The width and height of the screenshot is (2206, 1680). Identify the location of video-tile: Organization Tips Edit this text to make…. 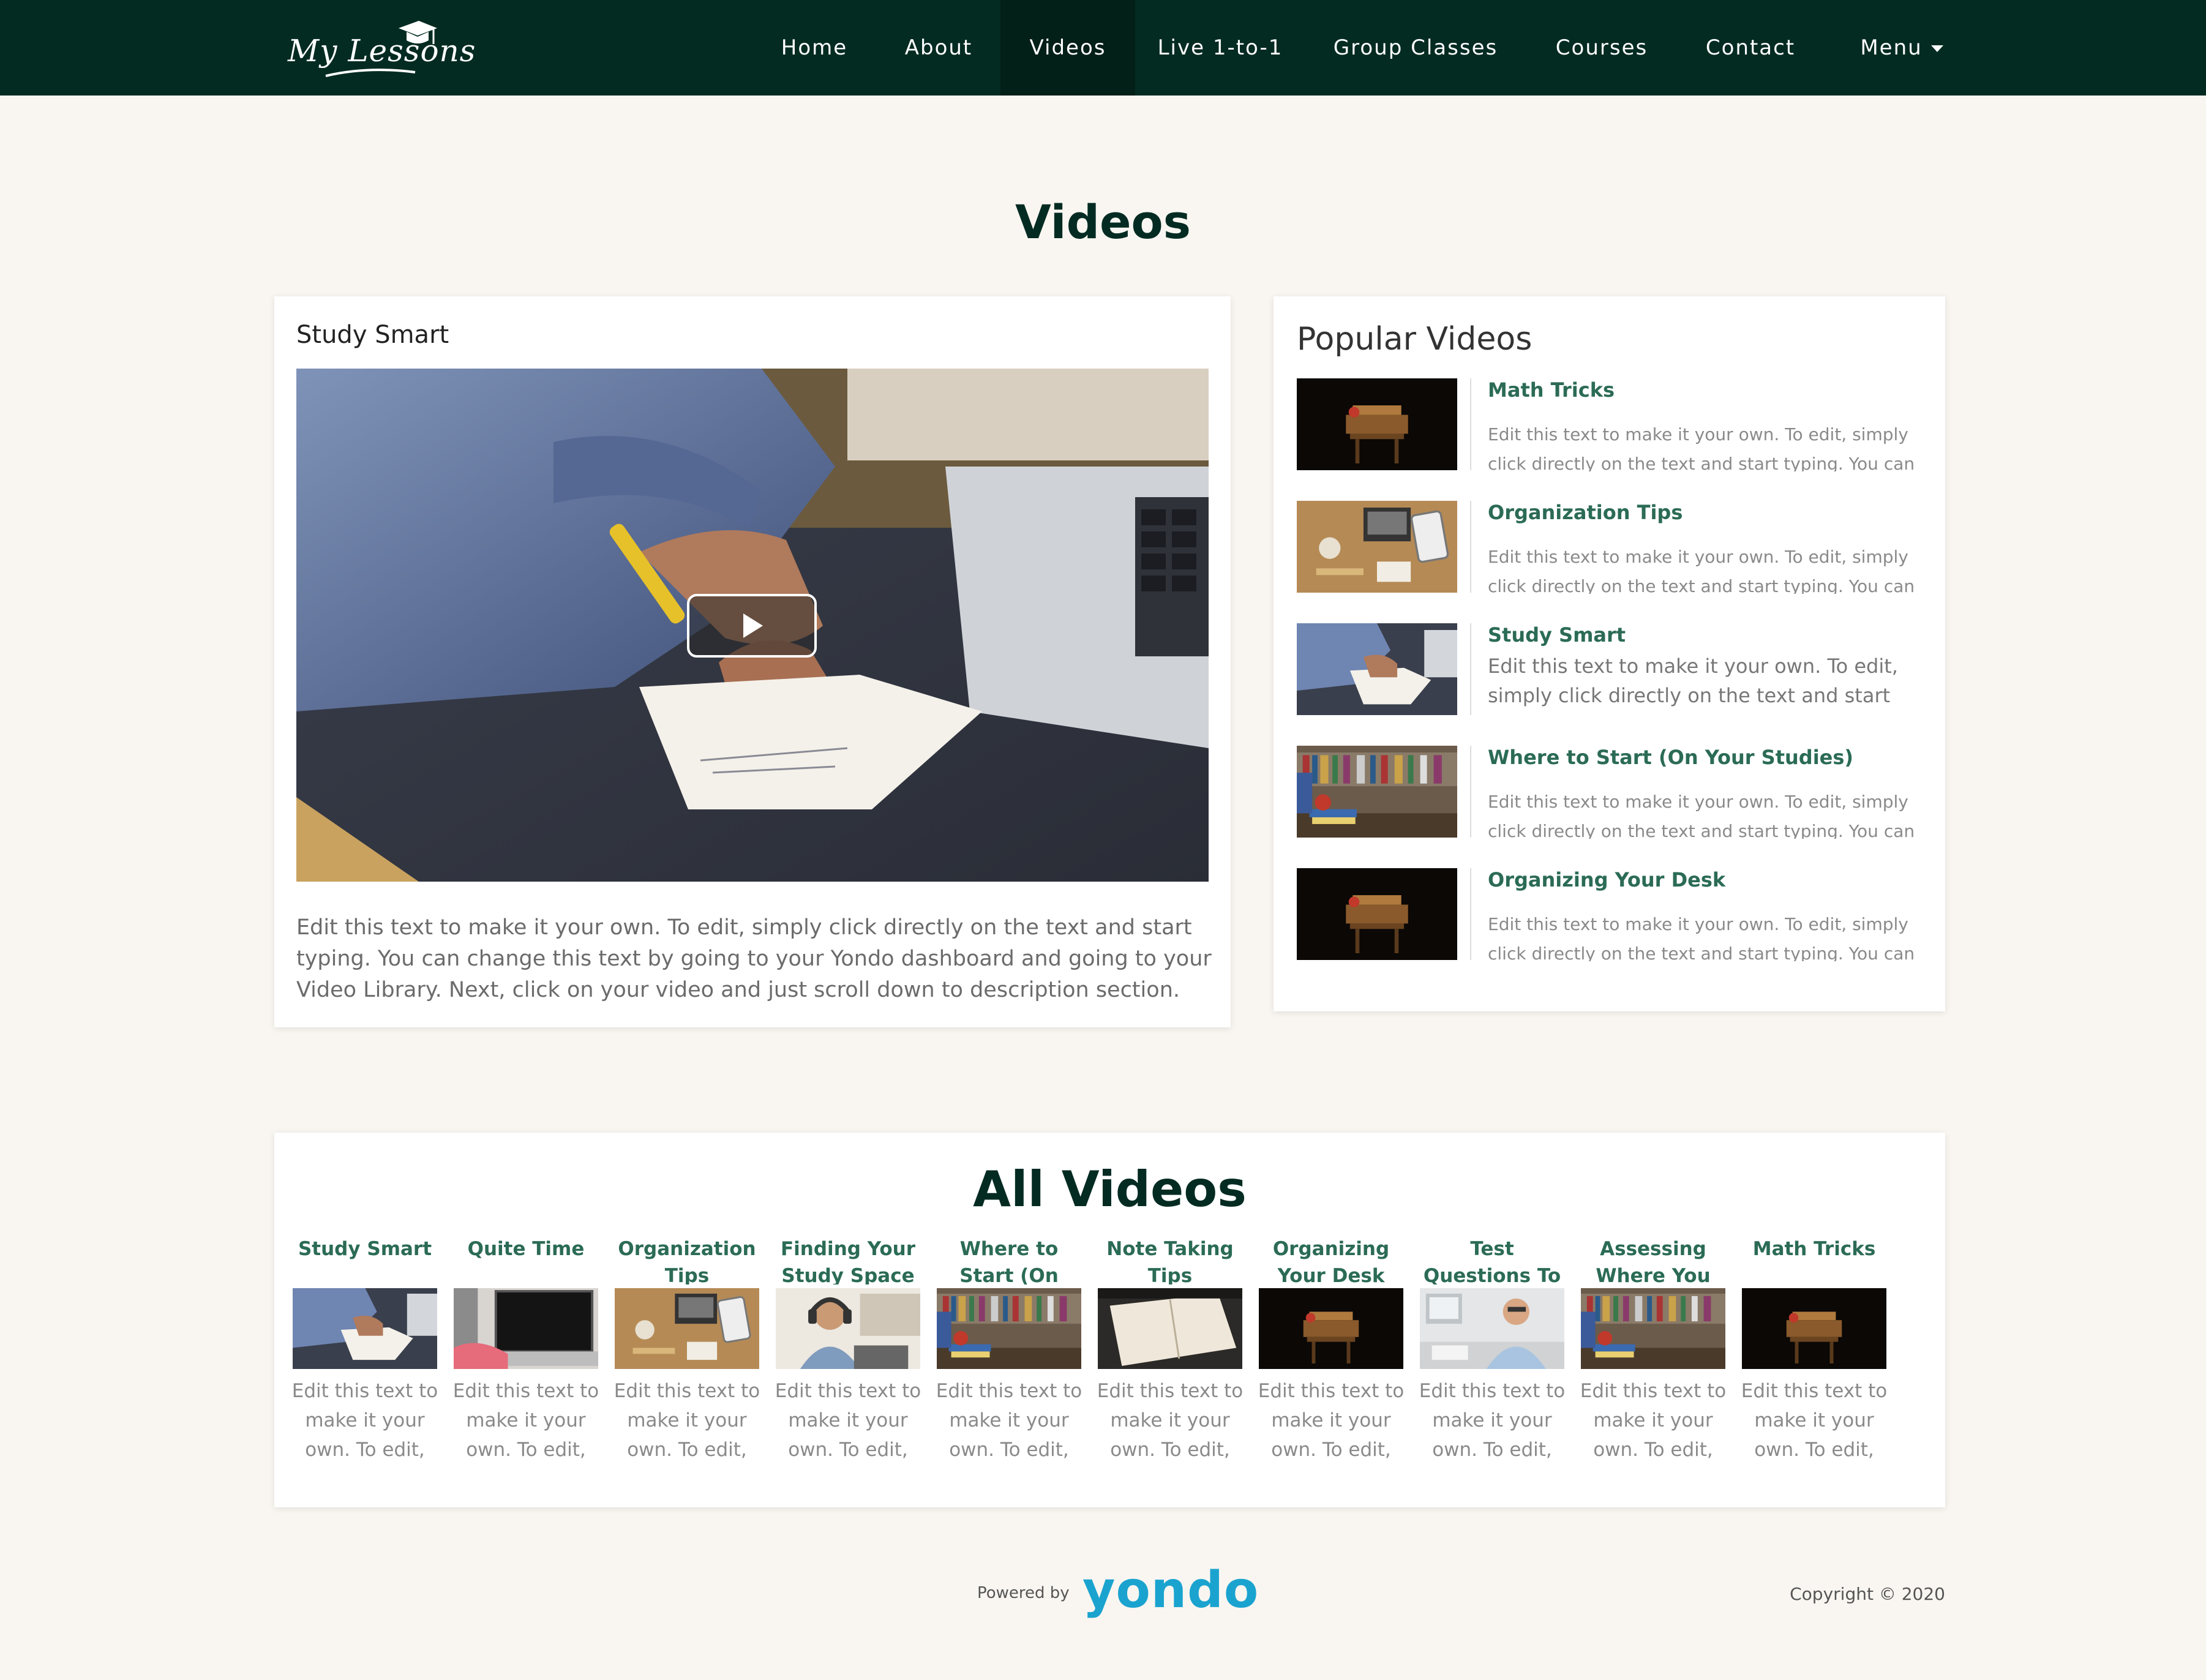
(686, 1350).